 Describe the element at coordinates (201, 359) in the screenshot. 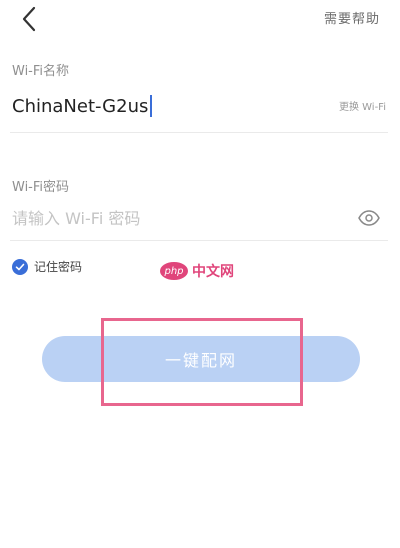

I see `one-click-connect-button: 一键配网` at that location.